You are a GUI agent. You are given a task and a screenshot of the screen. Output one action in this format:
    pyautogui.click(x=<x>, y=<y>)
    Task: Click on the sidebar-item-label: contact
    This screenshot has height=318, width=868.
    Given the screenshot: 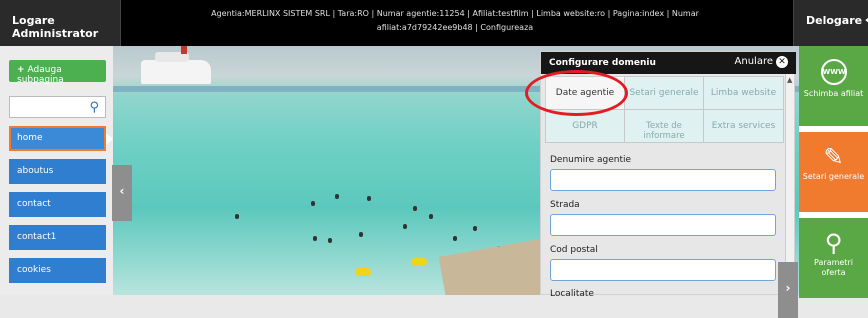 What is the action you would take?
    pyautogui.click(x=34, y=204)
    